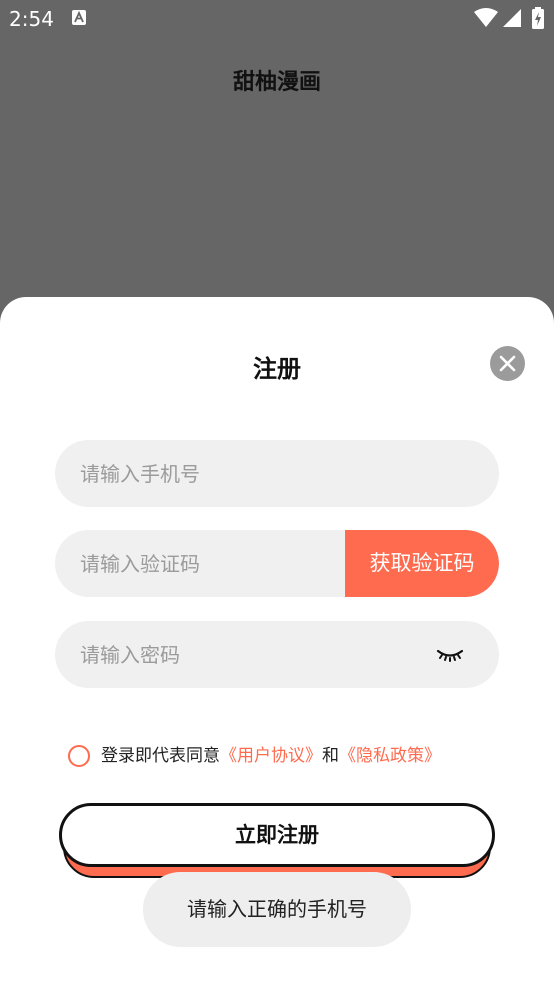 Image resolution: width=554 pixels, height=984 pixels. What do you see at coordinates (79, 17) in the screenshot?
I see `a-notification-icon` at bounding box center [79, 17].